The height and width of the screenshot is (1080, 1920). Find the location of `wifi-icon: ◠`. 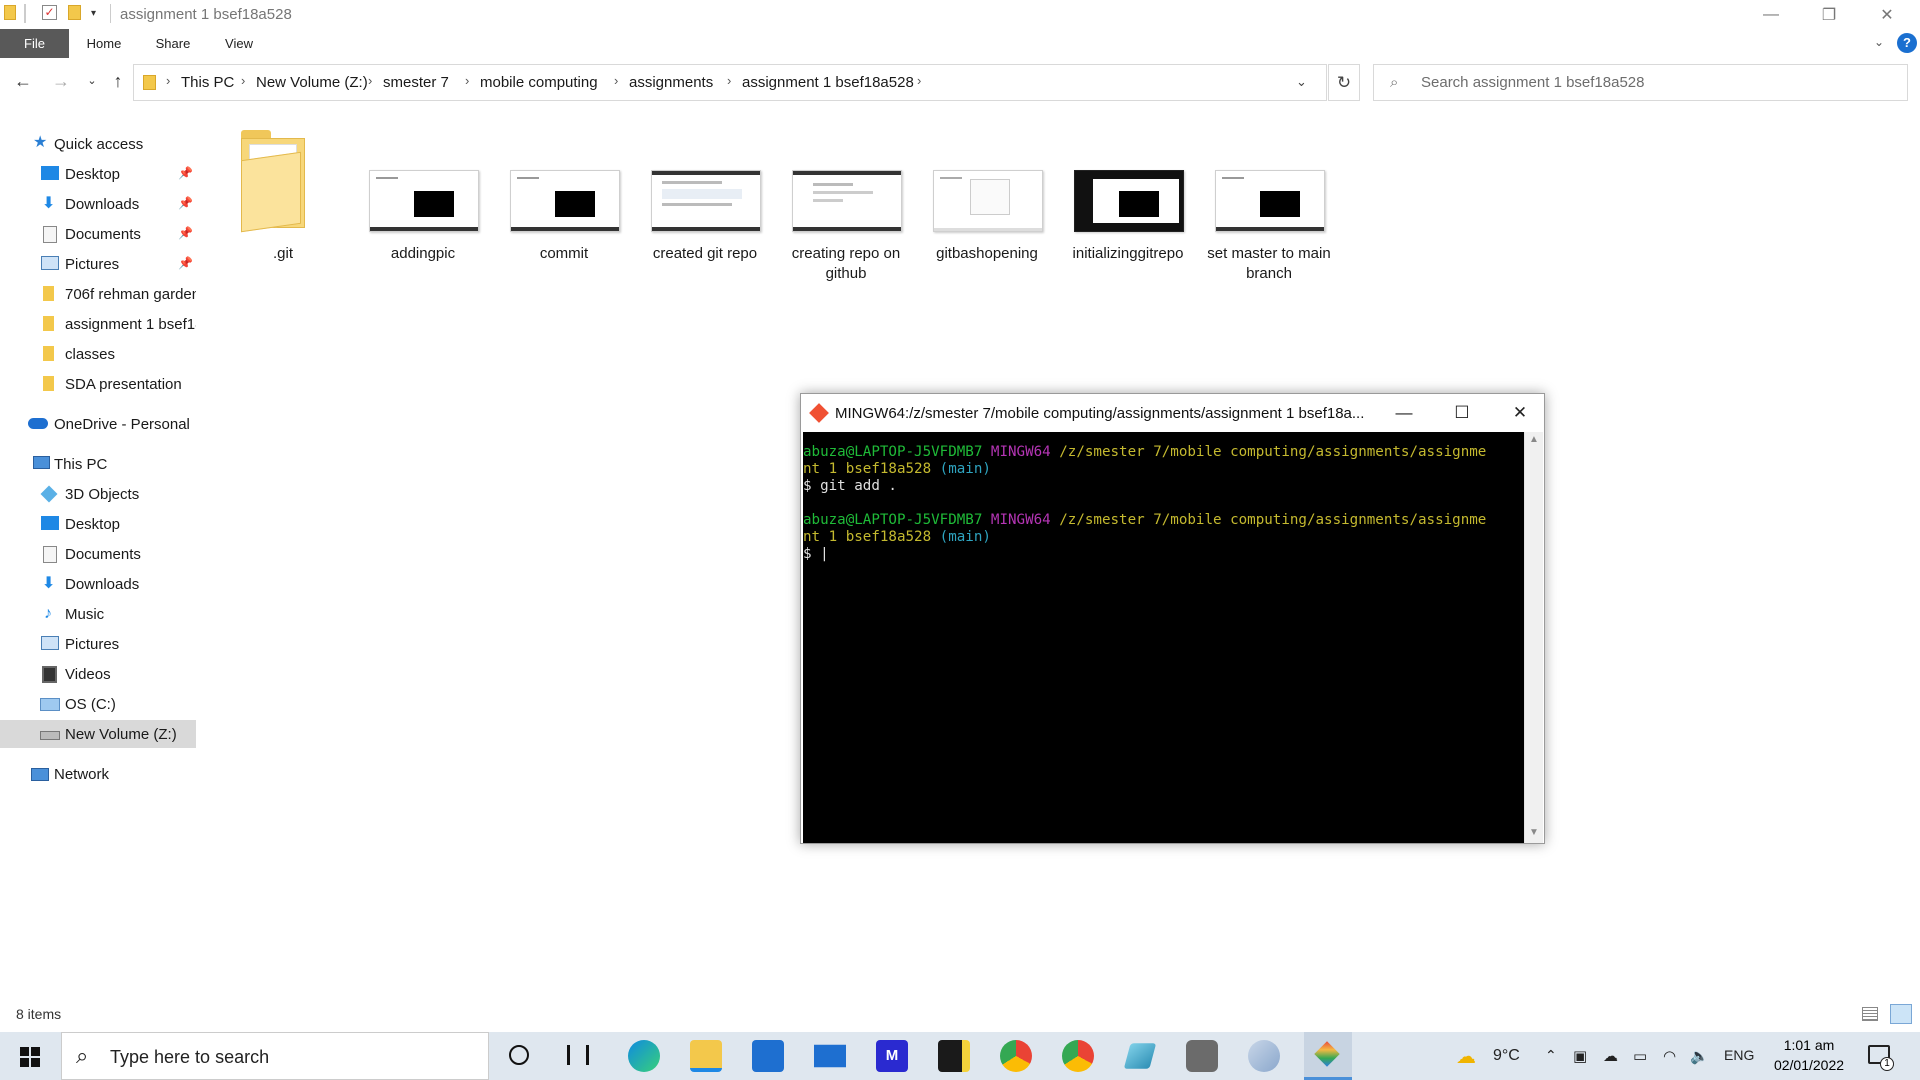

wifi-icon: ◠ is located at coordinates (1669, 1056).